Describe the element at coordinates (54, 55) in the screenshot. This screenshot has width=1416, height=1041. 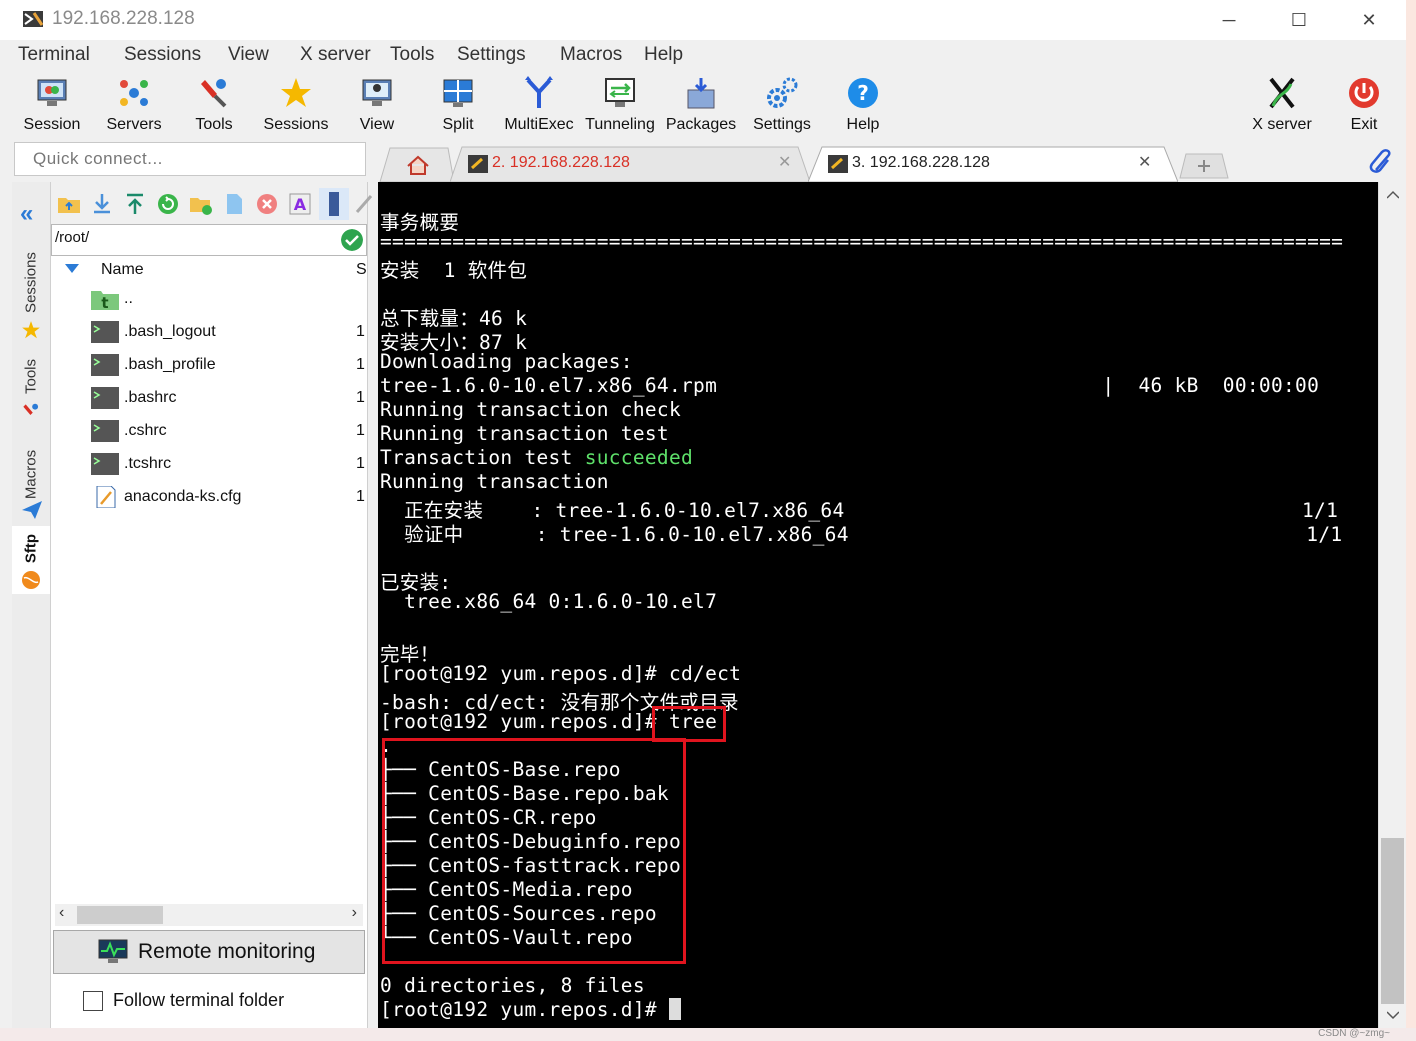
I see `menu-terminal: Terminal` at that location.